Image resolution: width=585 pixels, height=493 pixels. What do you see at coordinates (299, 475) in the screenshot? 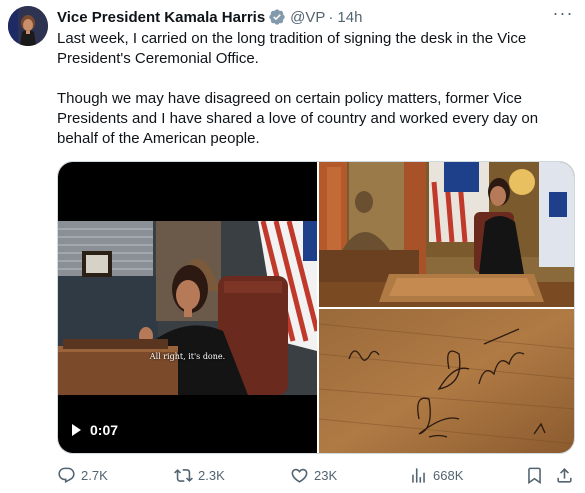
I see `heart-icon` at bounding box center [299, 475].